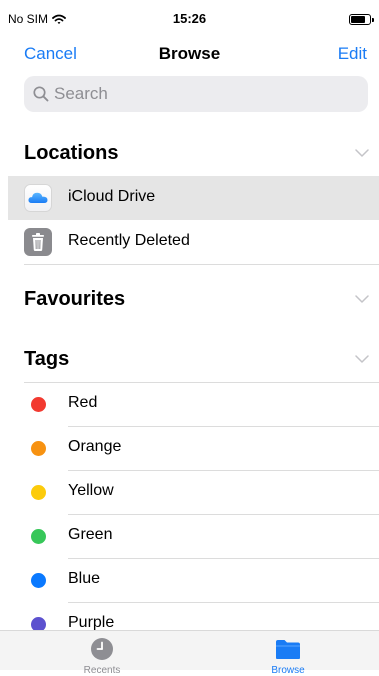 The height and width of the screenshot is (676, 379). I want to click on location-label: iCloud Drive, so click(111, 197).